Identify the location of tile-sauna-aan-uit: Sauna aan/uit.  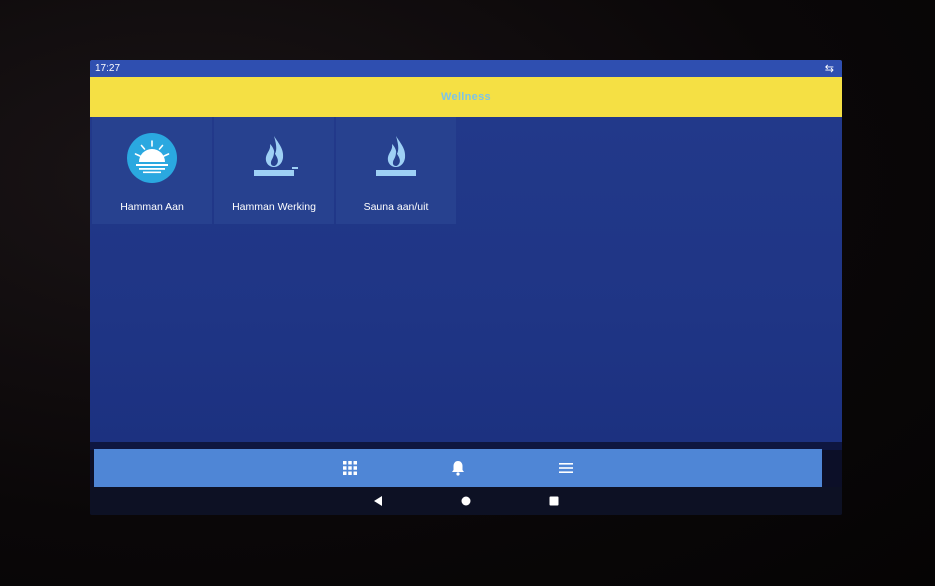
(396, 170).